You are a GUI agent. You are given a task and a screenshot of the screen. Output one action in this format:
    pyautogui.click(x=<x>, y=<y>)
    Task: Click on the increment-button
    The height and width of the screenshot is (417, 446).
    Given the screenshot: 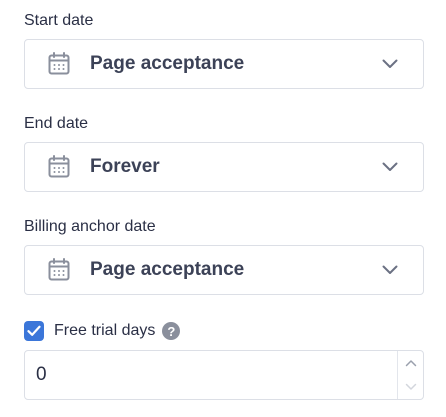 What is the action you would take?
    pyautogui.click(x=410, y=363)
    